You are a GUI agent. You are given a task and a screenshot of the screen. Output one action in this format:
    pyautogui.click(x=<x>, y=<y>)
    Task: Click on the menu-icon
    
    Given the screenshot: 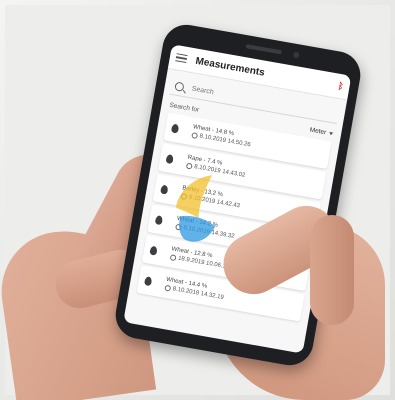 What is the action you would take?
    pyautogui.click(x=181, y=58)
    